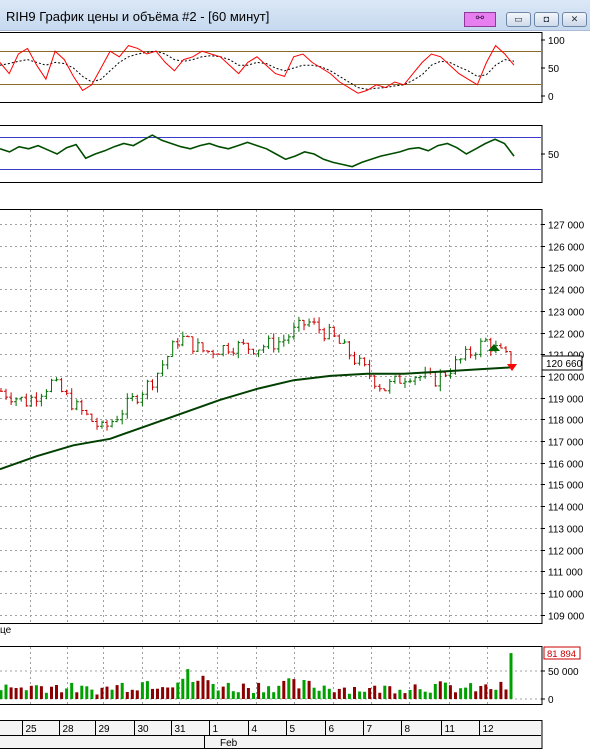 The height and width of the screenshot is (751, 590). I want to click on date-tick-label: 11, so click(450, 729).